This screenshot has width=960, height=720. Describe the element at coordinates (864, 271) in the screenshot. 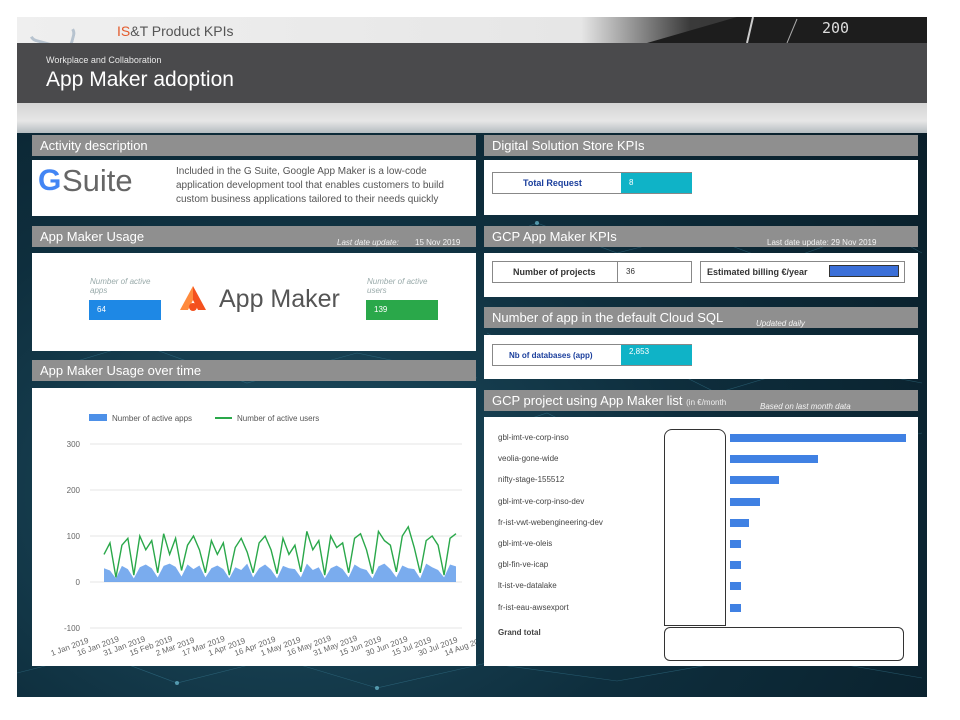

I see `billing-redacted-value` at that location.